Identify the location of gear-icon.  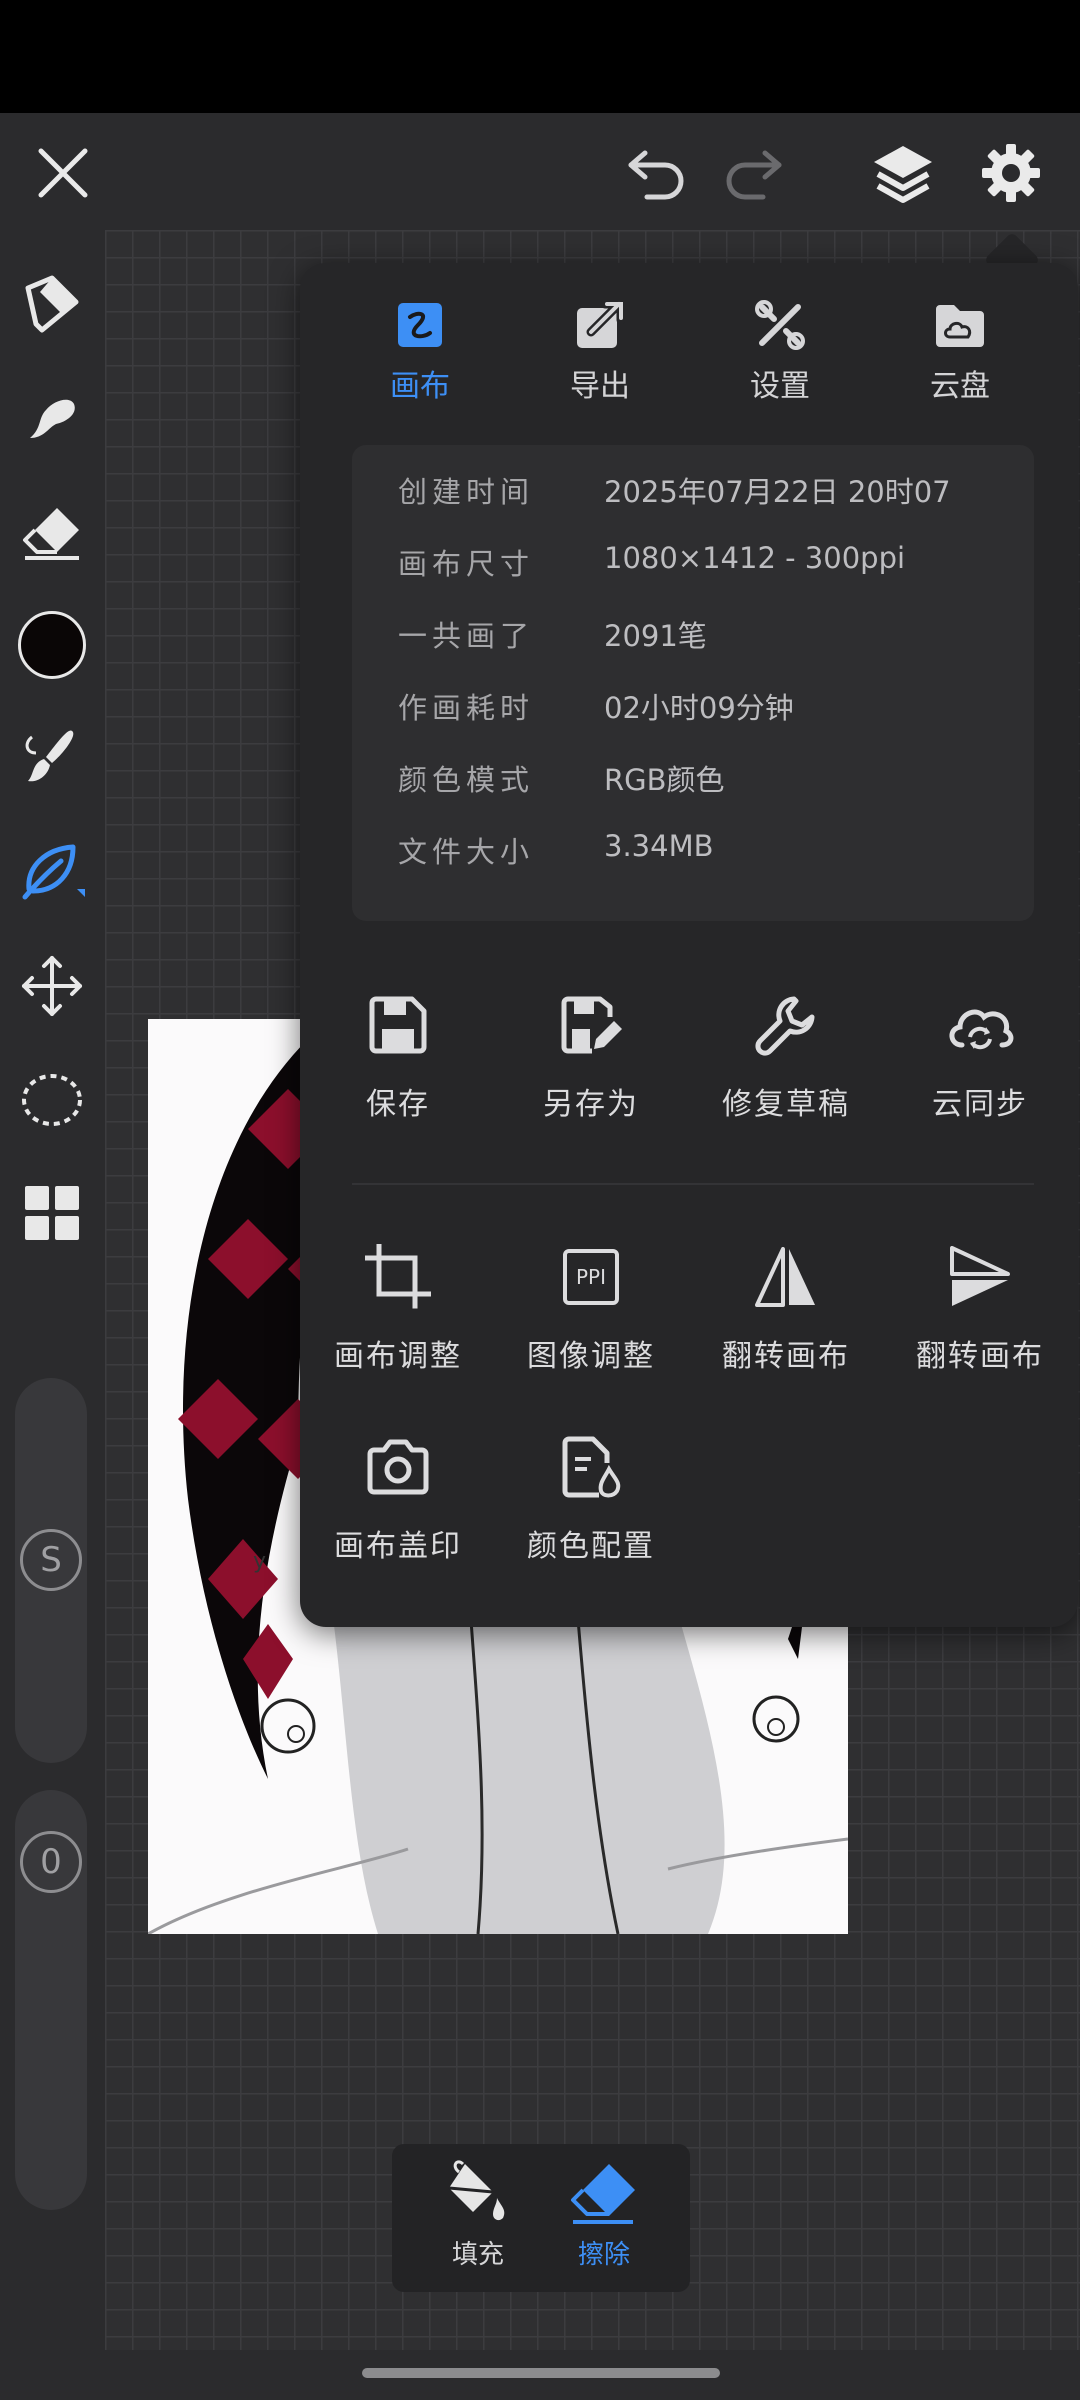
(1011, 173).